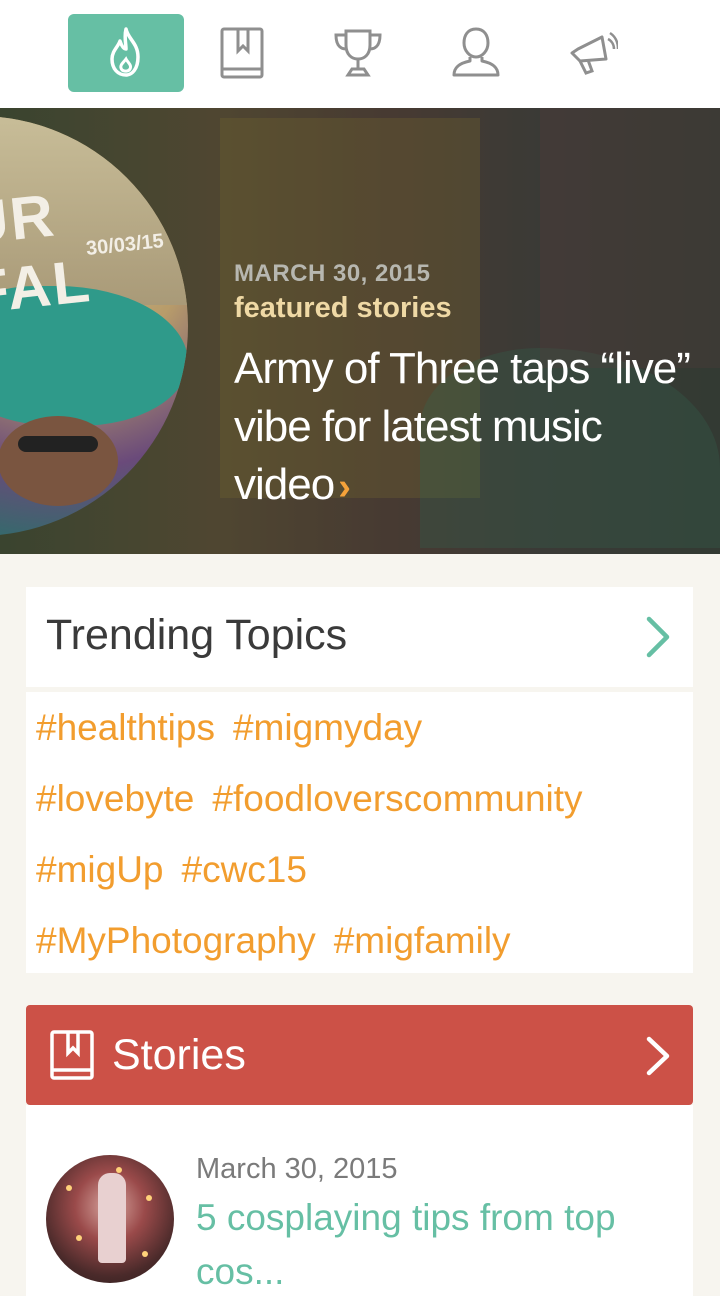 The image size is (720, 1296). I want to click on hashtag-link: #migmyday, so click(327, 727).